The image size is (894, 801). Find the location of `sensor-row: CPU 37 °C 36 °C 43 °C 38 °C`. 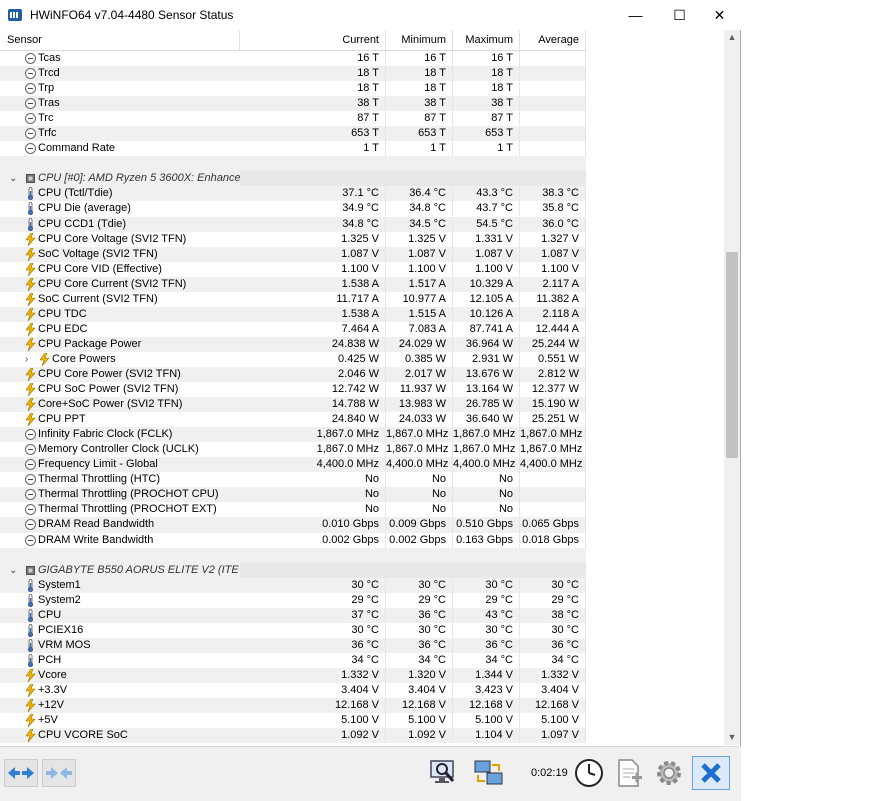

sensor-row: CPU 37 °C 36 °C 43 °C 38 °C is located at coordinates (293, 615).